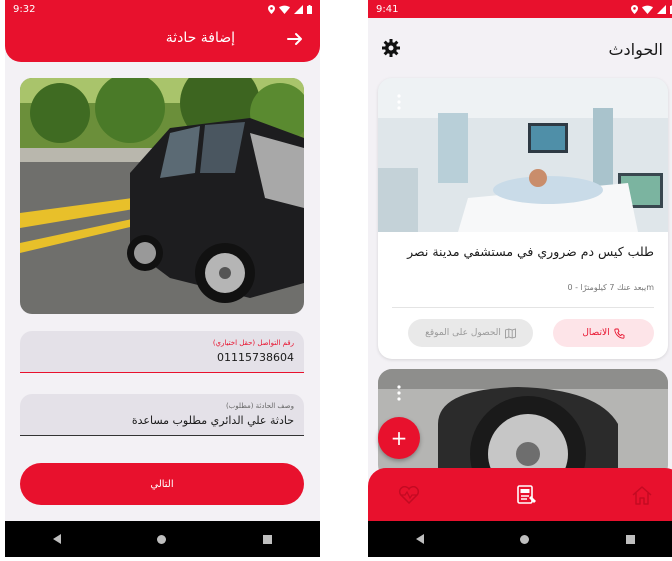  Describe the element at coordinates (610, 287) in the screenshot. I see `incident-distance: يبعد عنك 7 كيلومترًا - 0m` at that location.